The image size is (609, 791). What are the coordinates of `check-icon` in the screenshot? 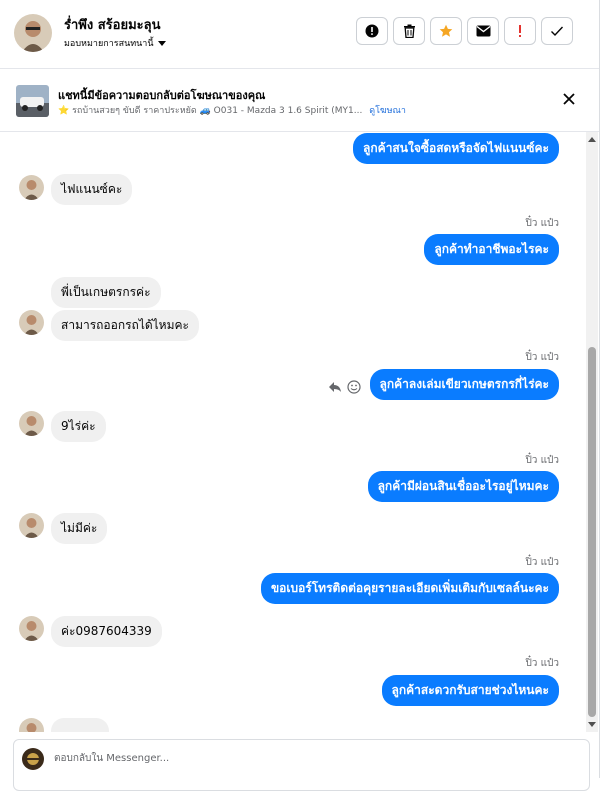 It's located at (557, 31).